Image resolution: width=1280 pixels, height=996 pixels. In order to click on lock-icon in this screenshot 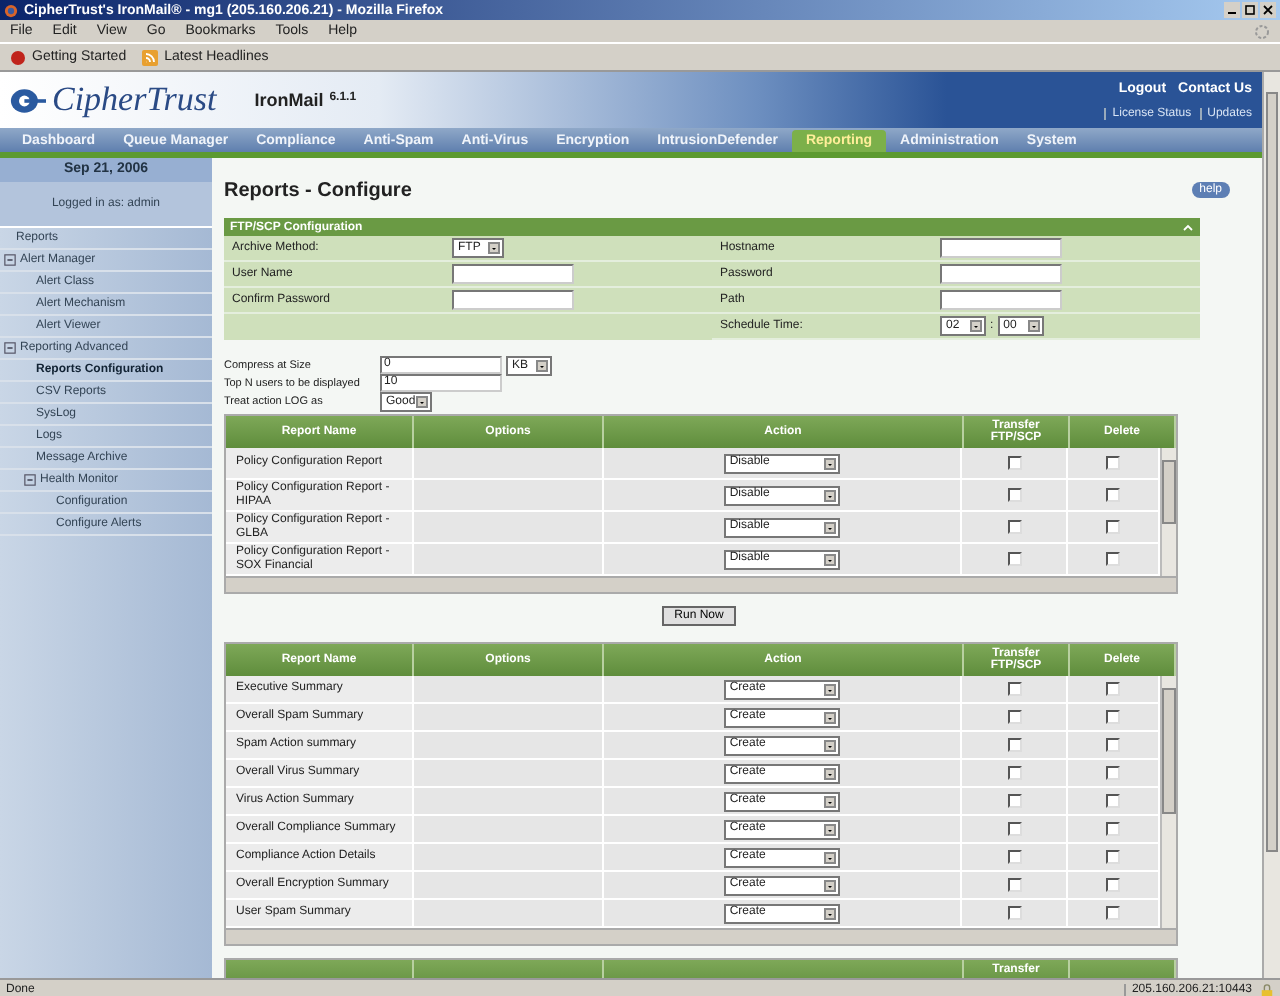, I will do `click(1267, 989)`.